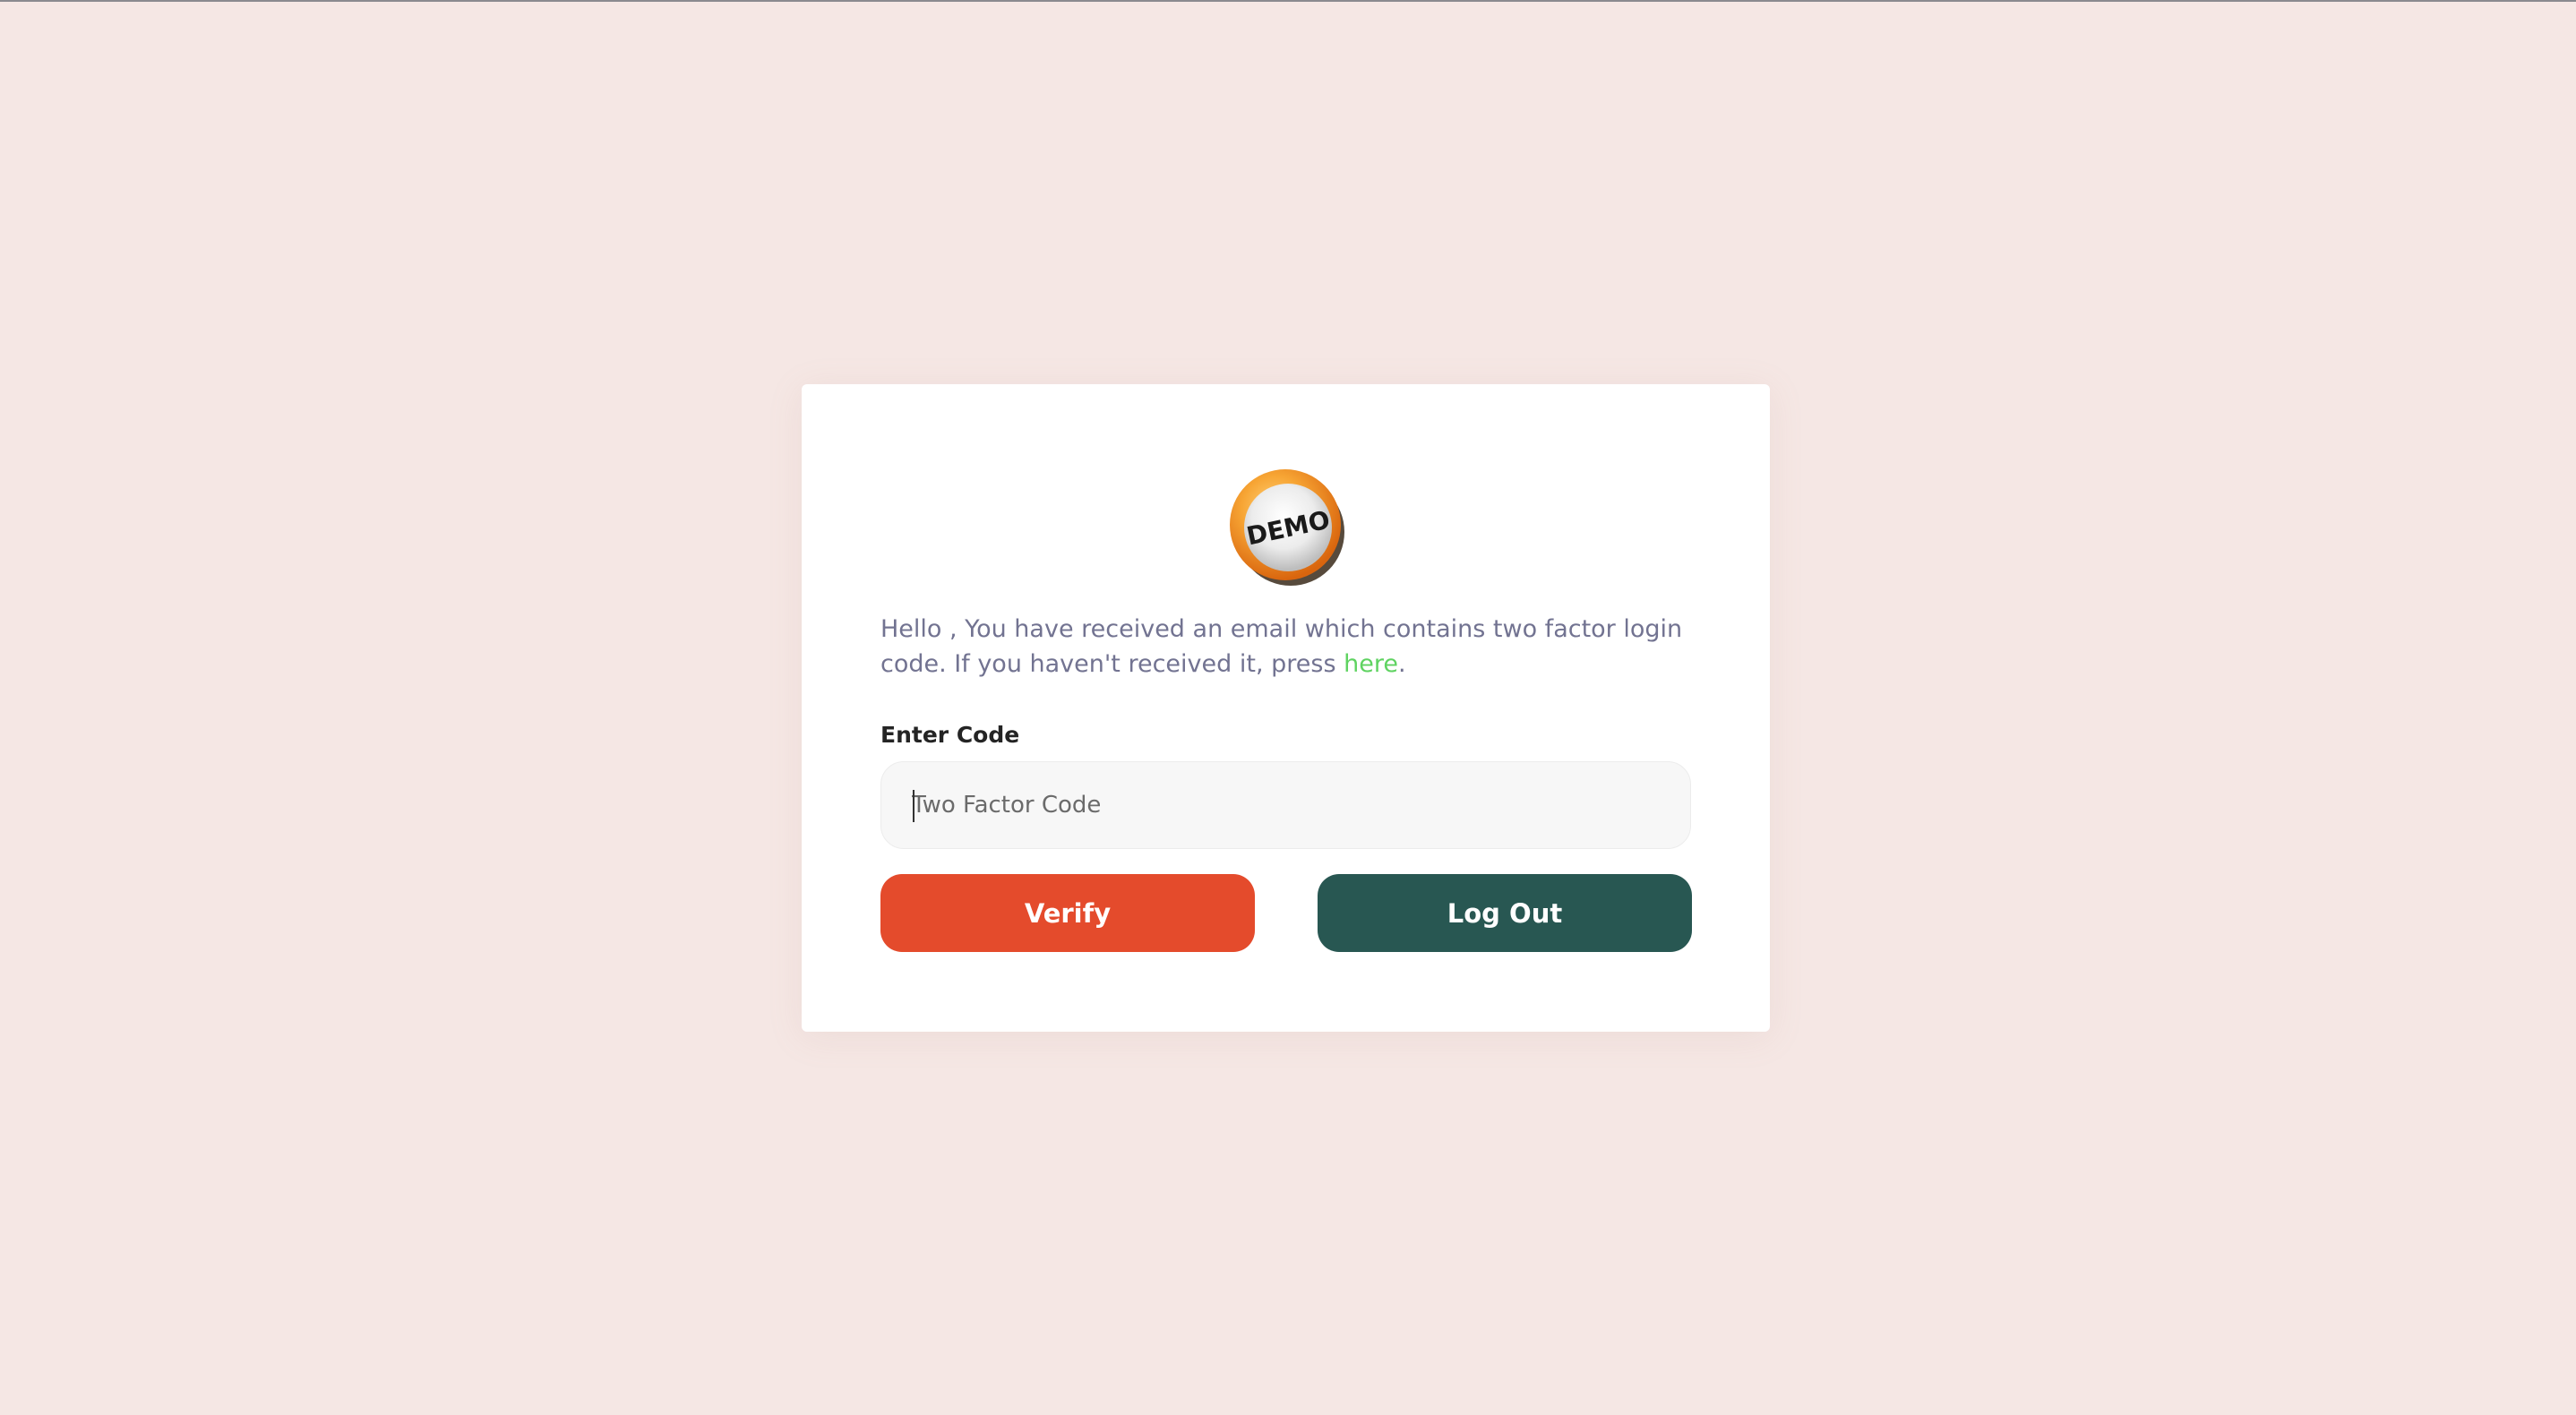 The height and width of the screenshot is (1415, 2576). Describe the element at coordinates (1505, 913) in the screenshot. I see `log-out-button: Log Out` at that location.